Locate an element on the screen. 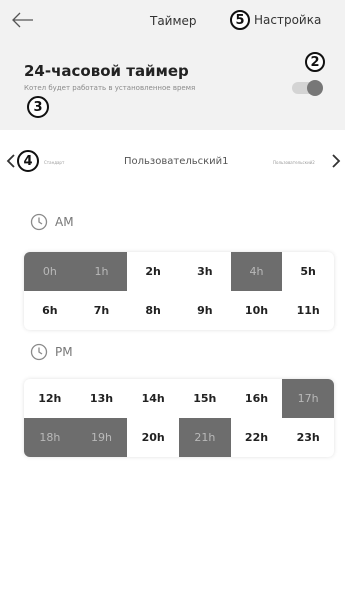  hour-cell: 17h is located at coordinates (308, 398).